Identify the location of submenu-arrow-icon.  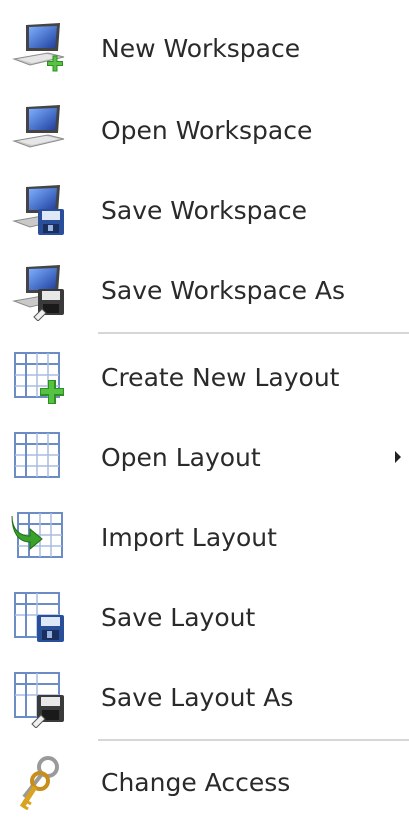
(398, 457).